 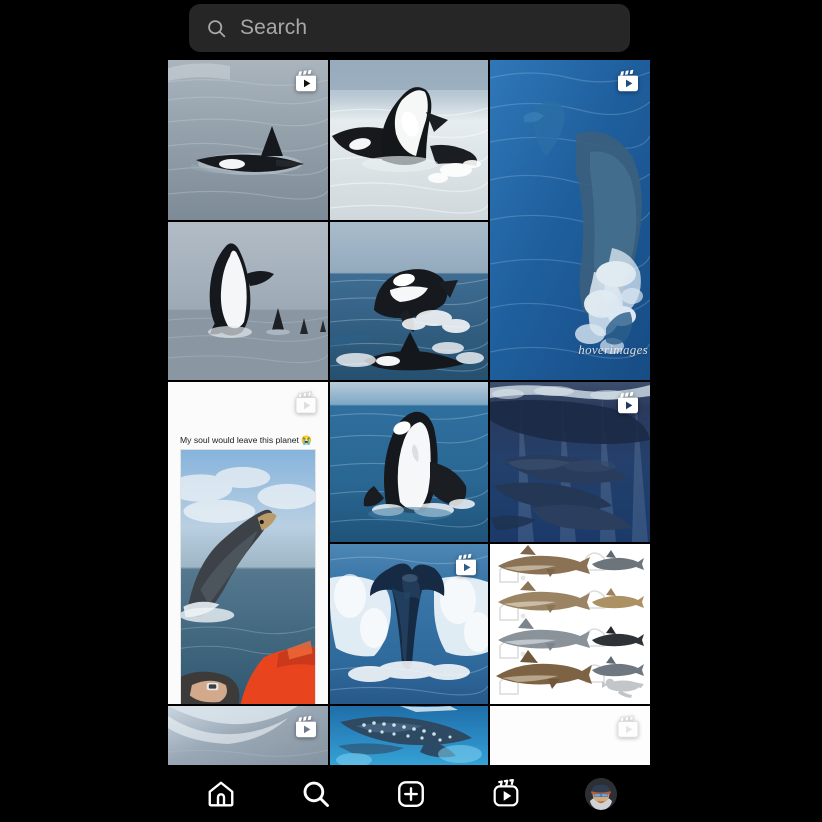 I want to click on tab-create, so click(x=411, y=794).